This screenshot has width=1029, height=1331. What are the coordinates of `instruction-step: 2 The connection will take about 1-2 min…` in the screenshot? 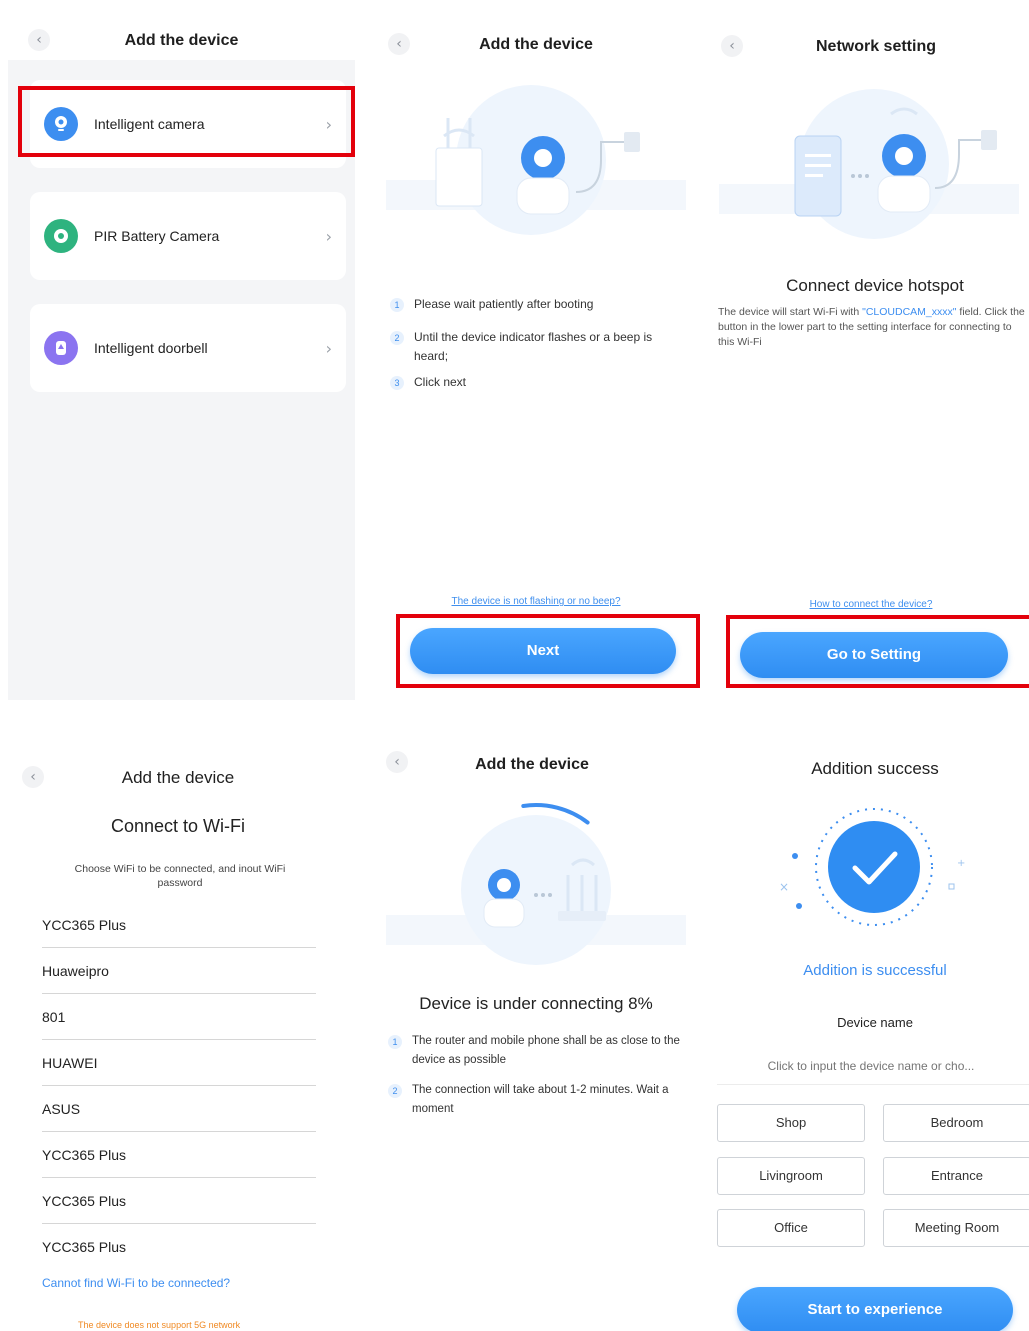 It's located at (538, 1100).